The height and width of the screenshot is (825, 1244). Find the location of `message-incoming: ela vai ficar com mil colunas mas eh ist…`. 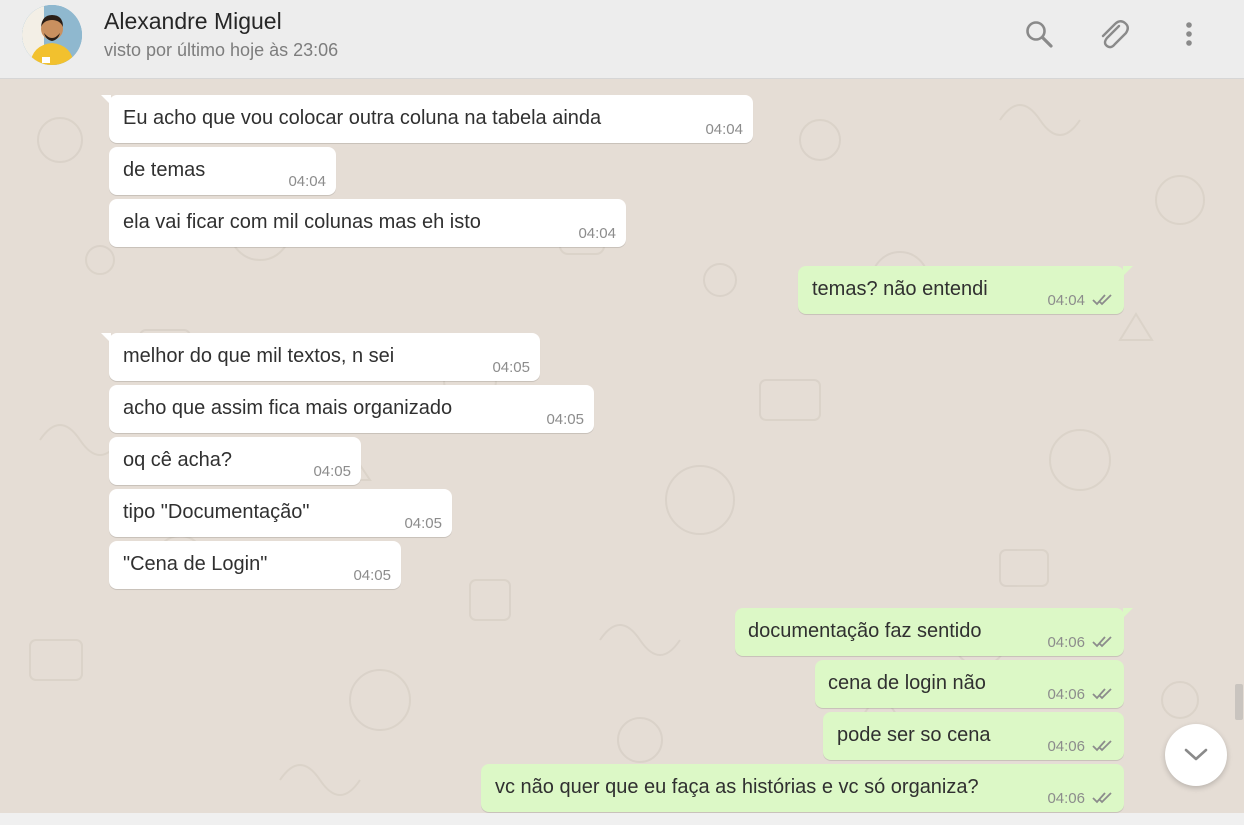

message-incoming: ela vai ficar com mil colunas mas eh ist… is located at coordinates (367, 223).